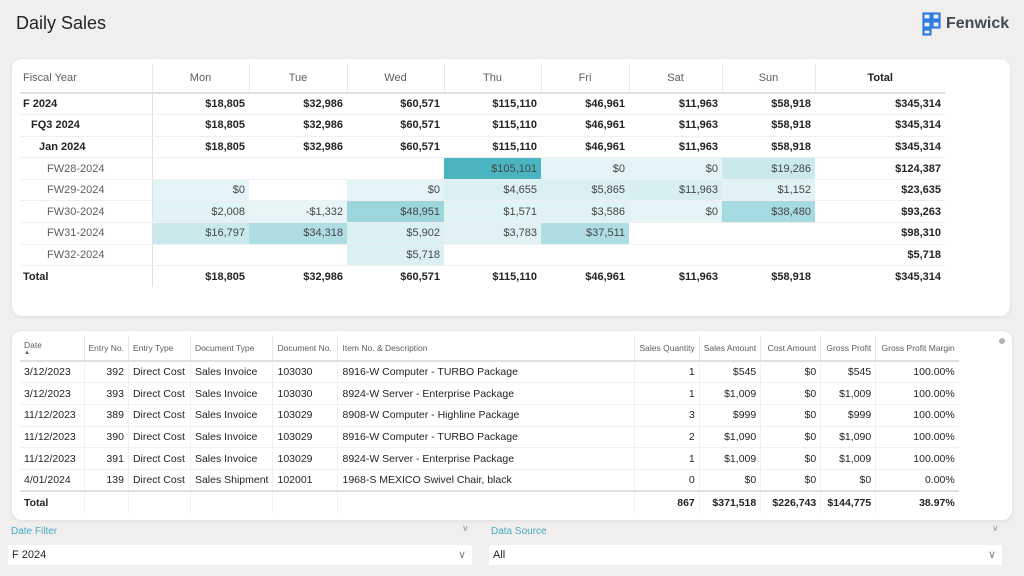 This screenshot has height=576, width=1024. I want to click on matrix-cell: $105,101, so click(492, 168).